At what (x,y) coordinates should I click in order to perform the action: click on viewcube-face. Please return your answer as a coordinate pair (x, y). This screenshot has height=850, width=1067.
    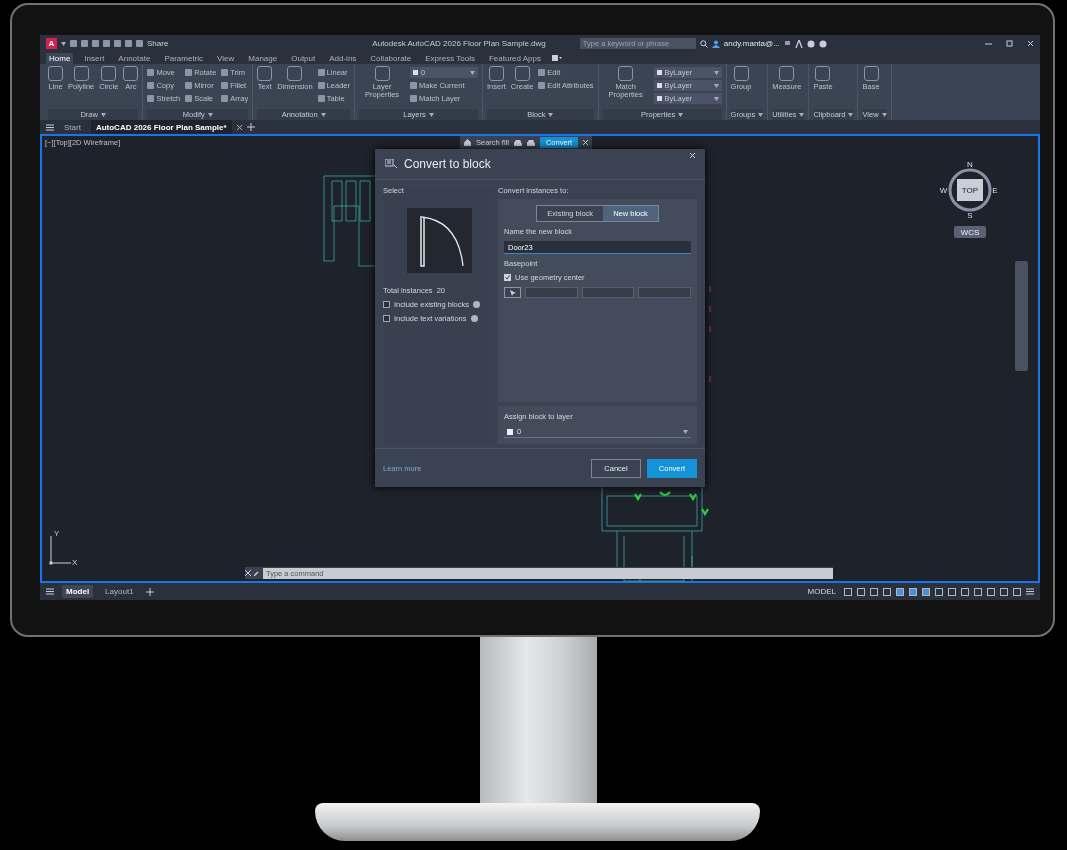
    Looking at the image, I should click on (970, 190).